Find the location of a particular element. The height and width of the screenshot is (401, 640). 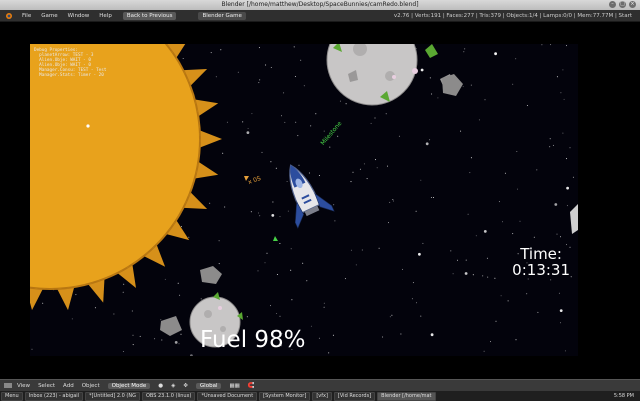

pivot-icon: ◈ is located at coordinates (173, 386).